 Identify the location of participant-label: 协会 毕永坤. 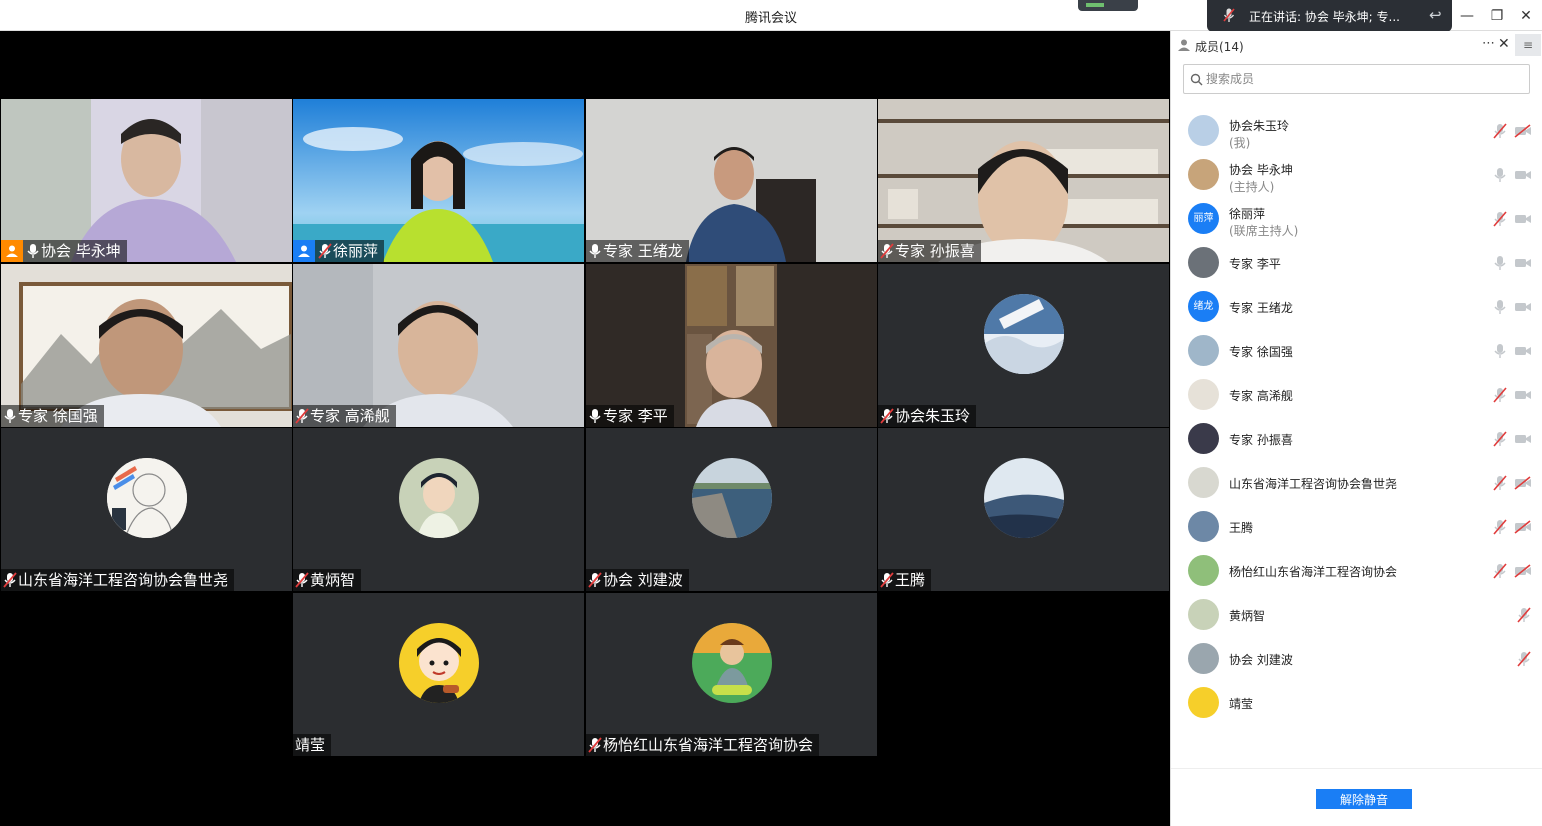
(64, 251).